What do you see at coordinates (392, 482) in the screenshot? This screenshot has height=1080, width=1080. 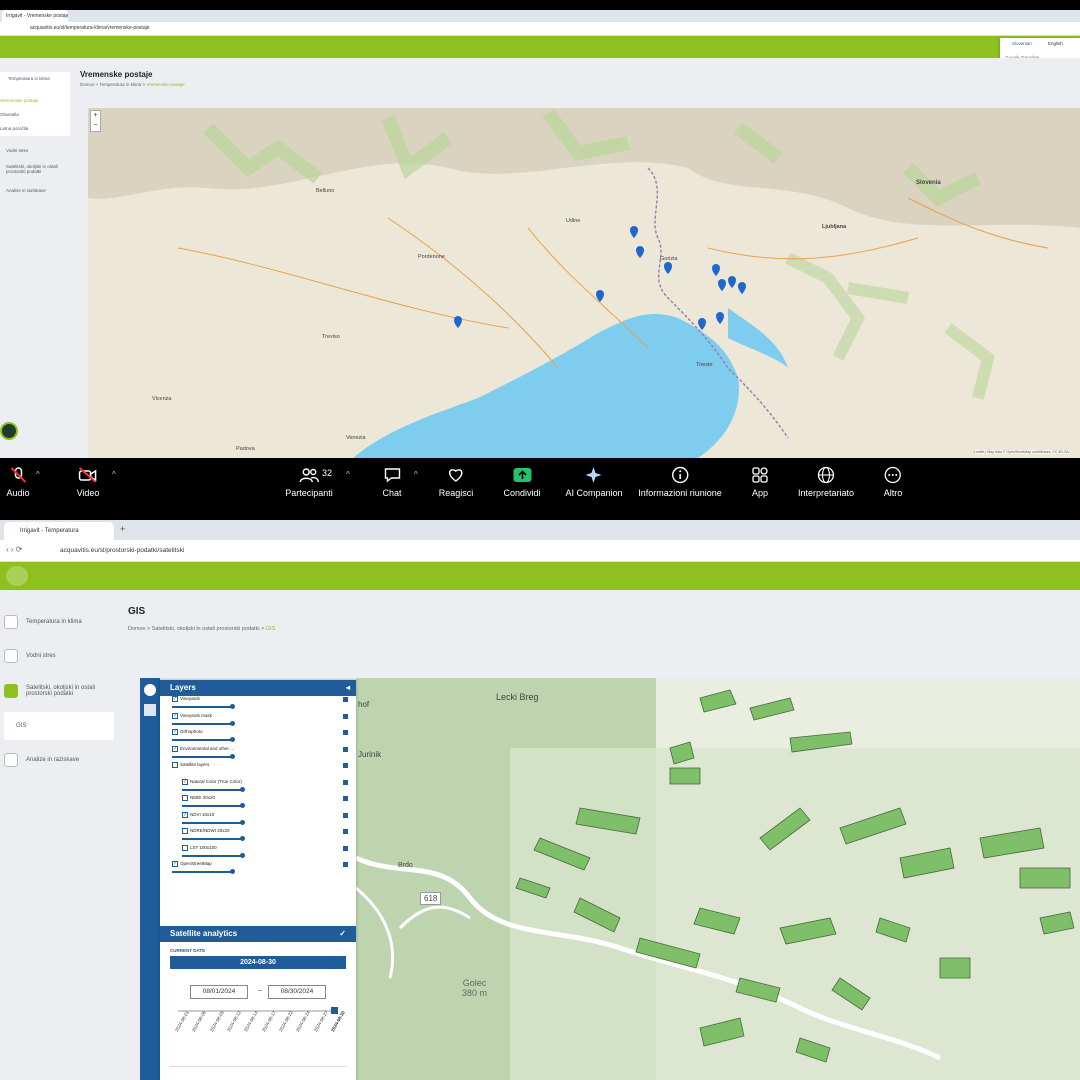 I see `chat-button: Chat` at bounding box center [392, 482].